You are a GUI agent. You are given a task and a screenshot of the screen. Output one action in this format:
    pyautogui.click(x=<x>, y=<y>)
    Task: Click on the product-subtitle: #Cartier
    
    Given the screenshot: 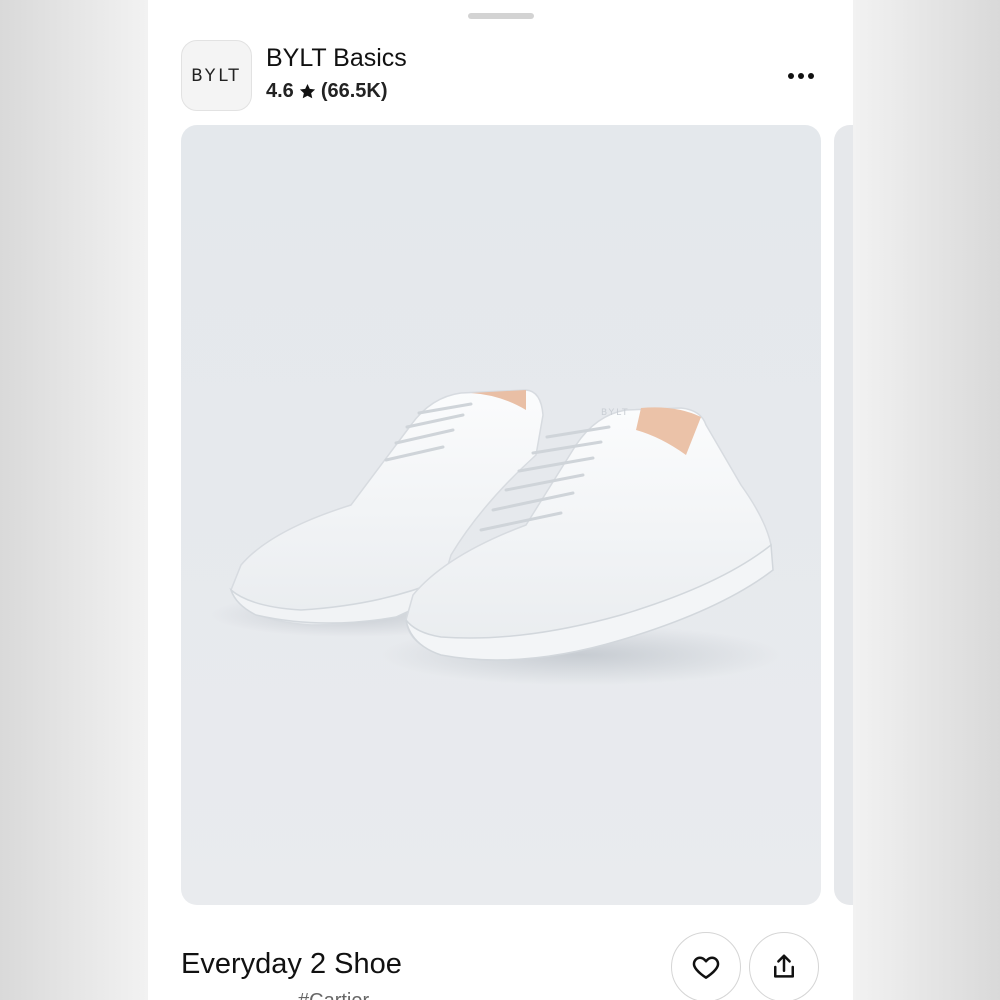 What is the action you would take?
    pyautogui.click(x=333, y=995)
    